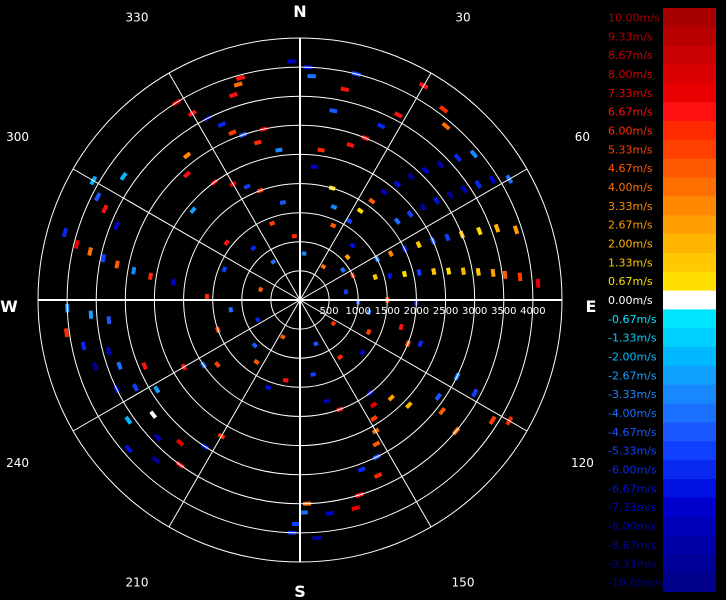  I want to click on legend-label: 9.33m/s, so click(630, 36).